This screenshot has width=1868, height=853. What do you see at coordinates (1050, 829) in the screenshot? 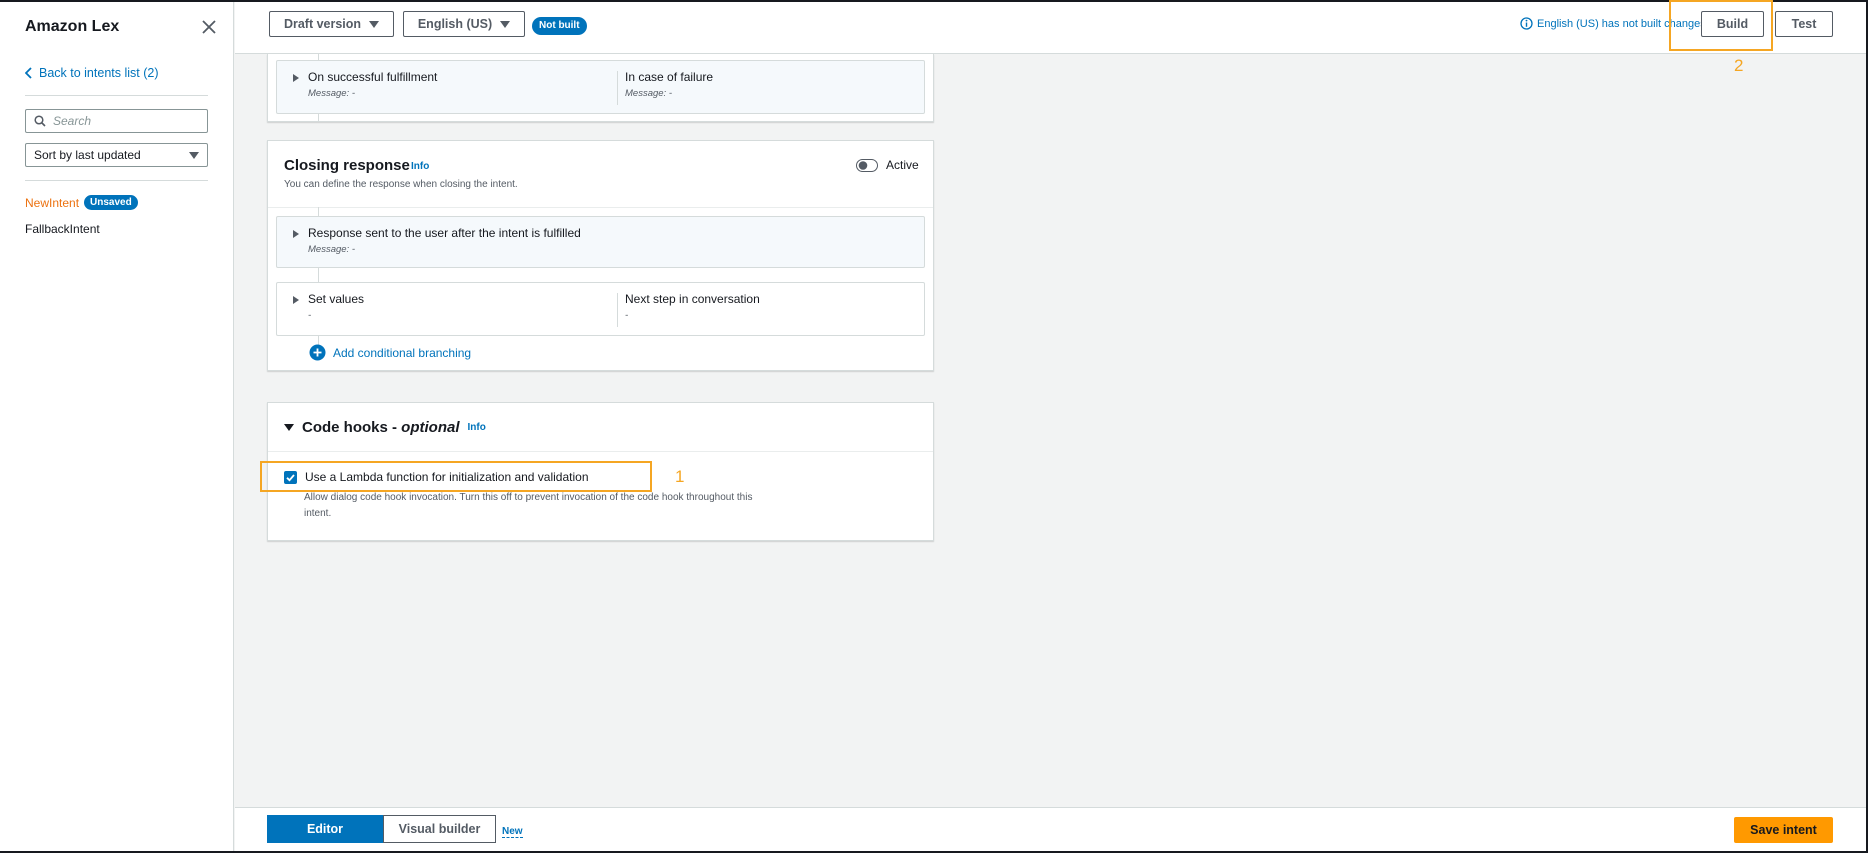
I see `bottom-bar: Editor Visual builder New Save intent` at bounding box center [1050, 829].